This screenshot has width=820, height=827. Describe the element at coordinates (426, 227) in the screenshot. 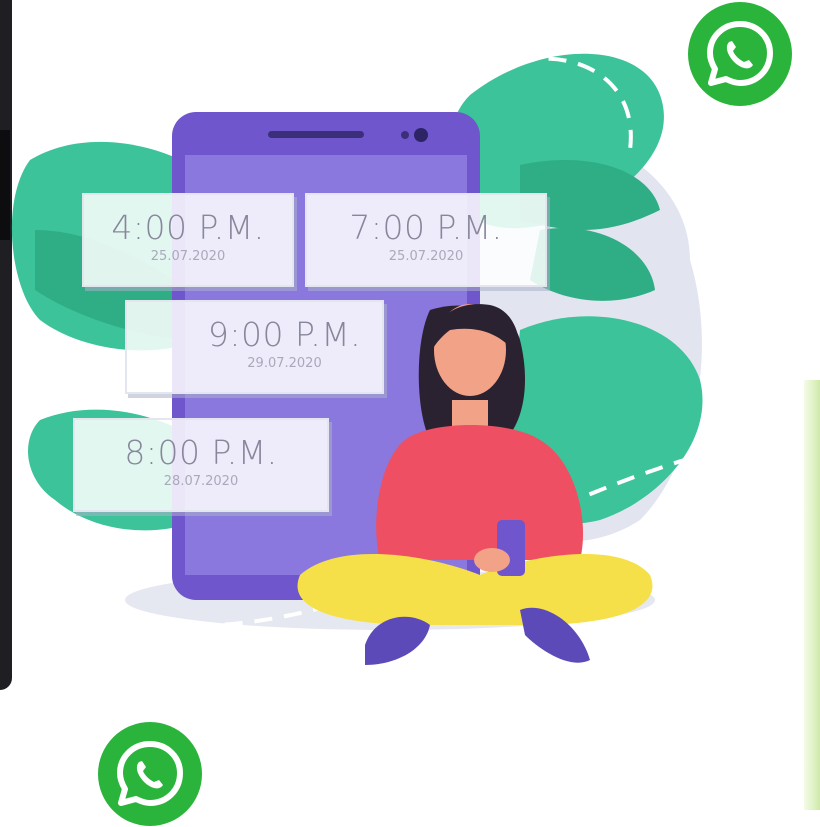

I see `card-time: 7:00 P.M.` at that location.